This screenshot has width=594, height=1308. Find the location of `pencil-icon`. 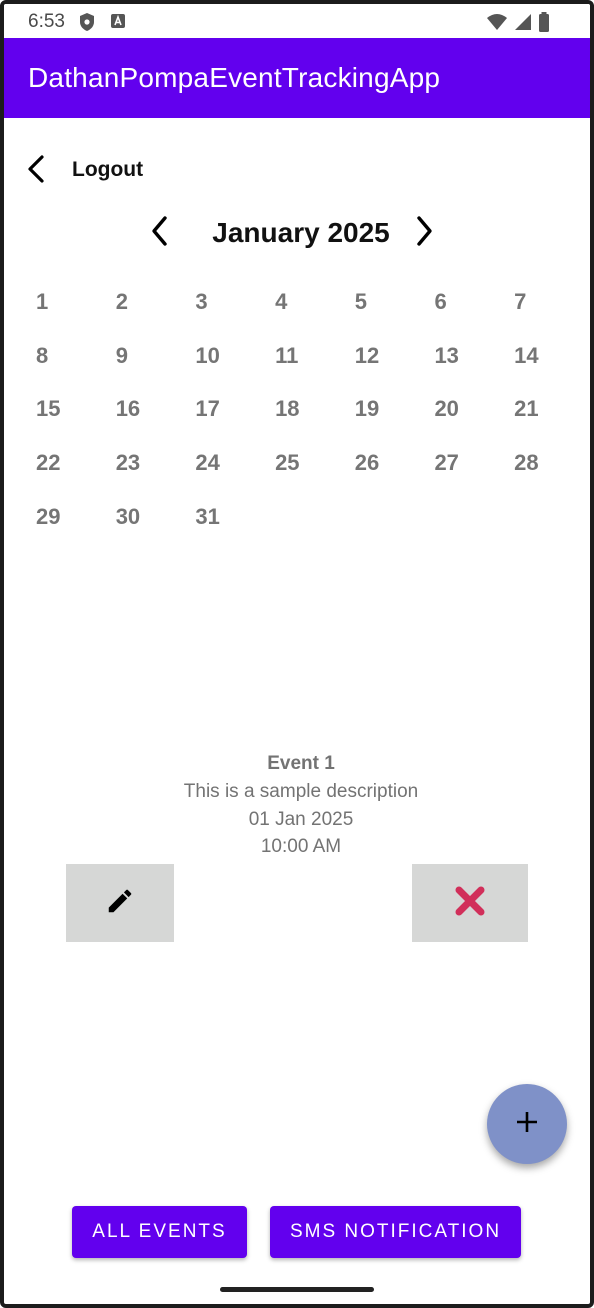

pencil-icon is located at coordinates (120, 903).